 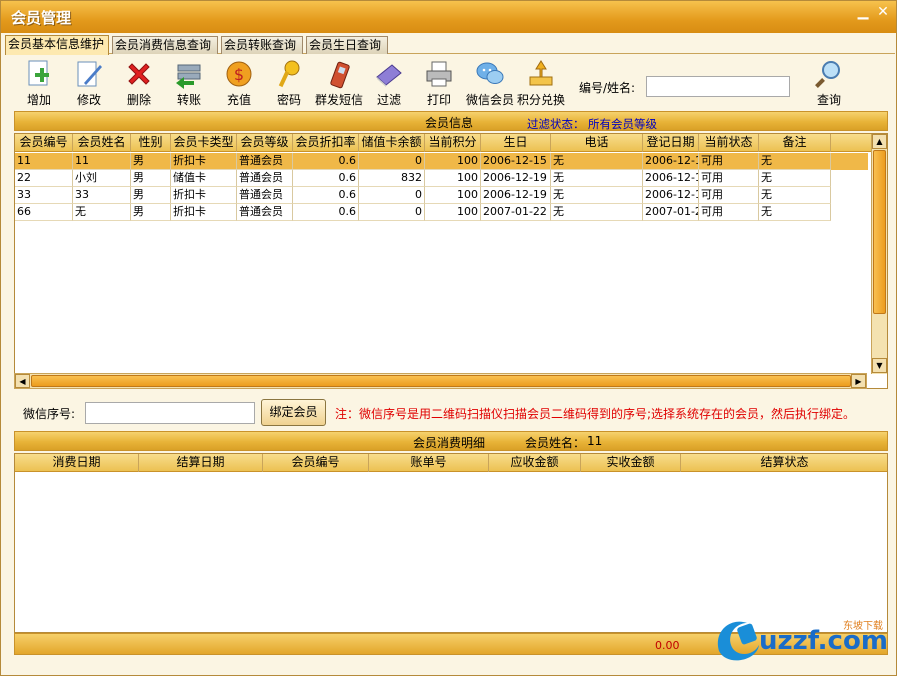 I want to click on member-col-header: 会员等级, so click(x=265, y=143).